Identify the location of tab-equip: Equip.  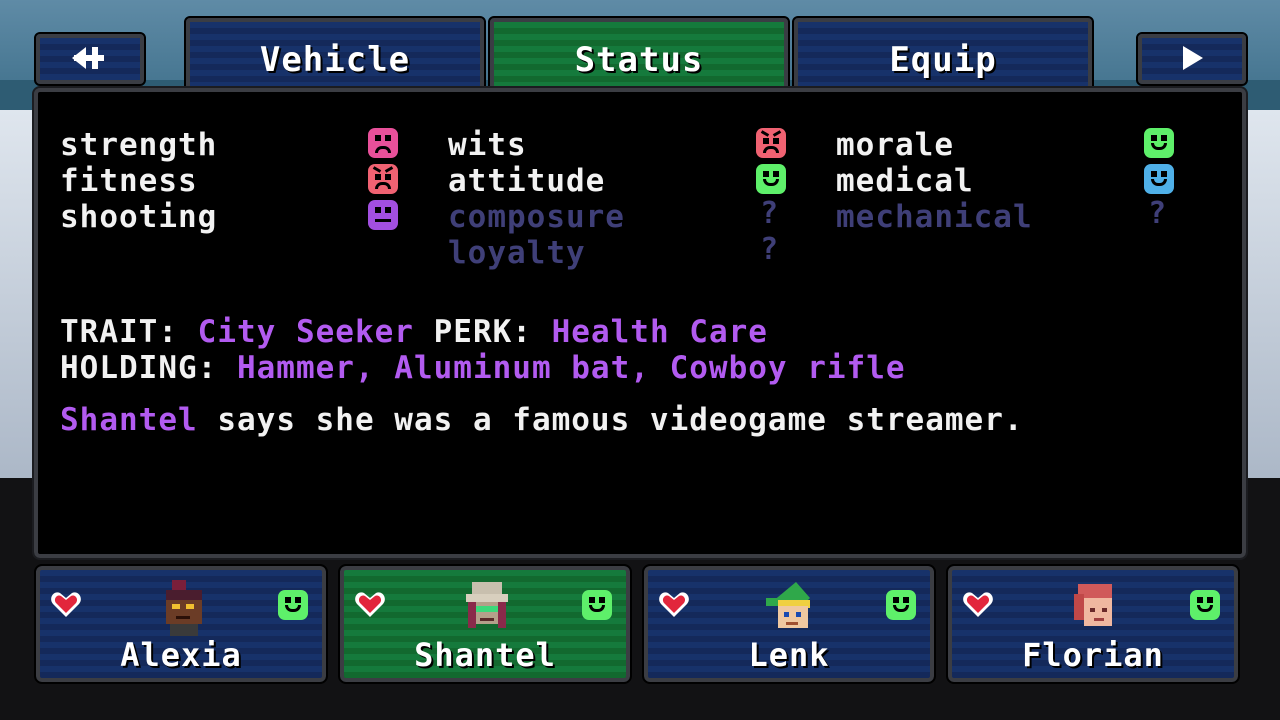
(943, 54).